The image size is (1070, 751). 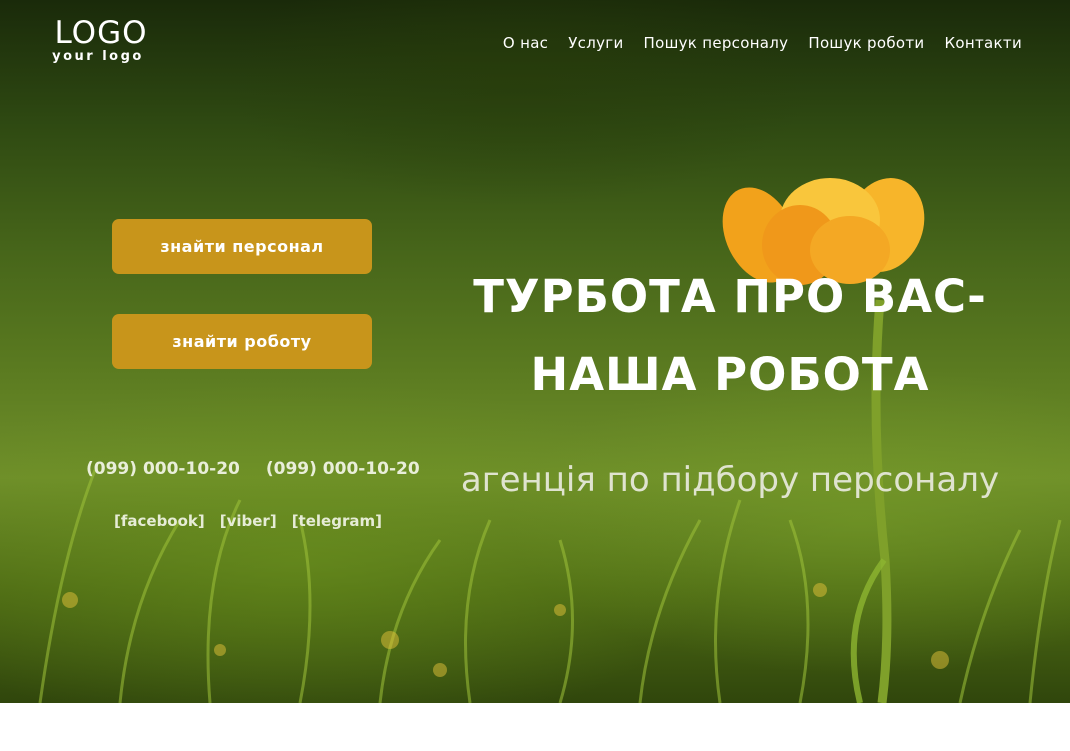 I want to click on headline-line-2: НАША РОБОТА, so click(x=730, y=374).